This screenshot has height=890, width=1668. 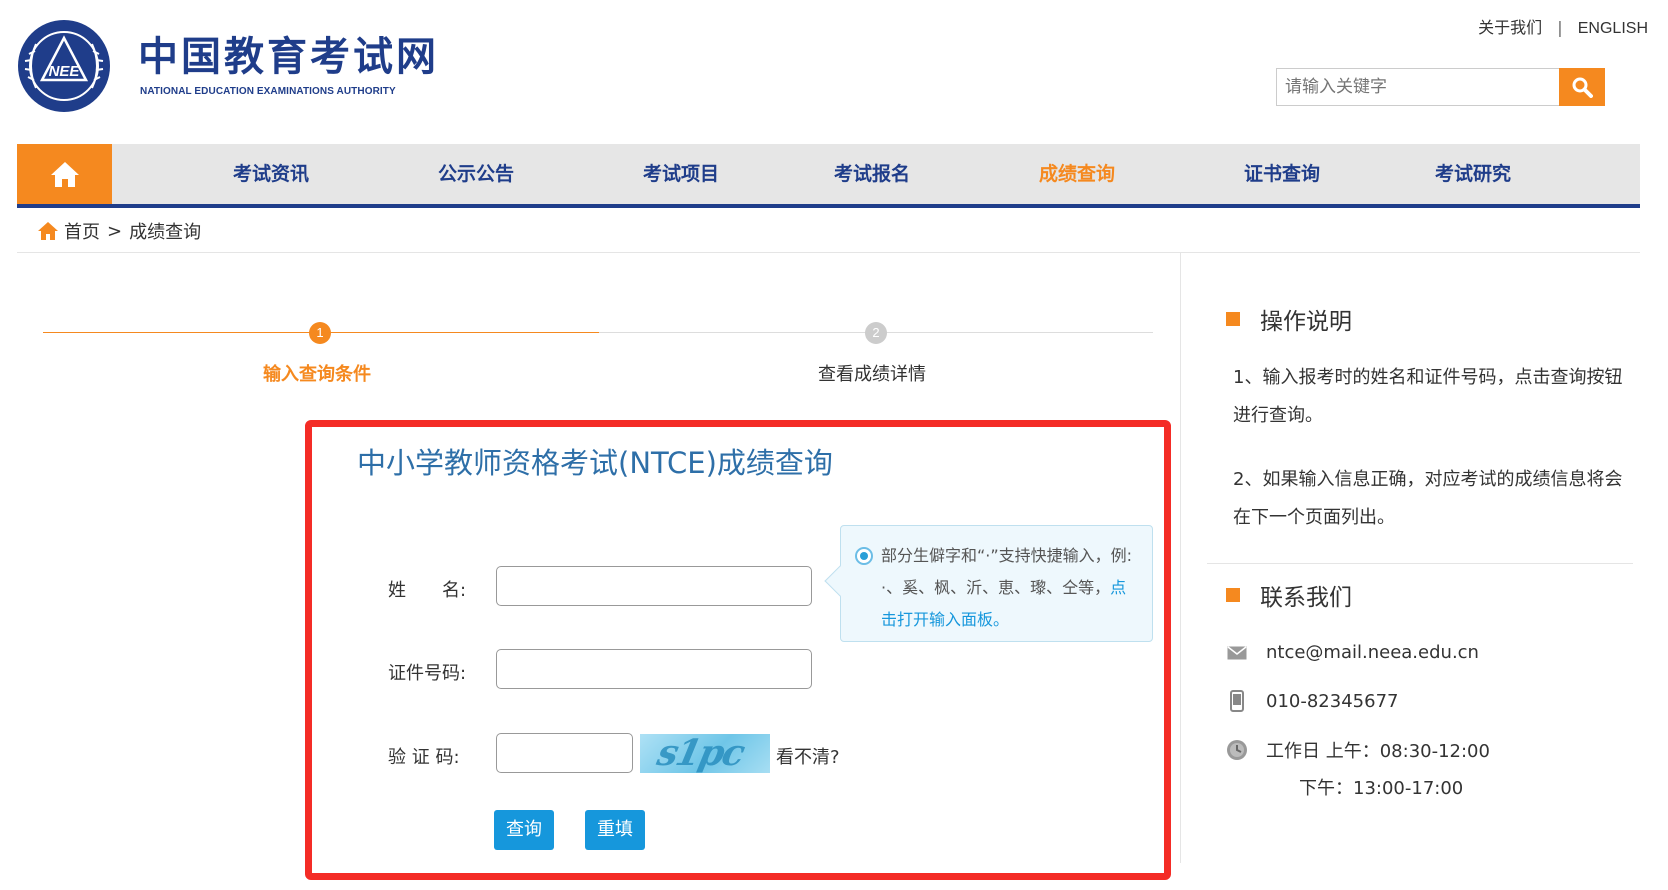 I want to click on reset-button: 重填, so click(x=615, y=830).